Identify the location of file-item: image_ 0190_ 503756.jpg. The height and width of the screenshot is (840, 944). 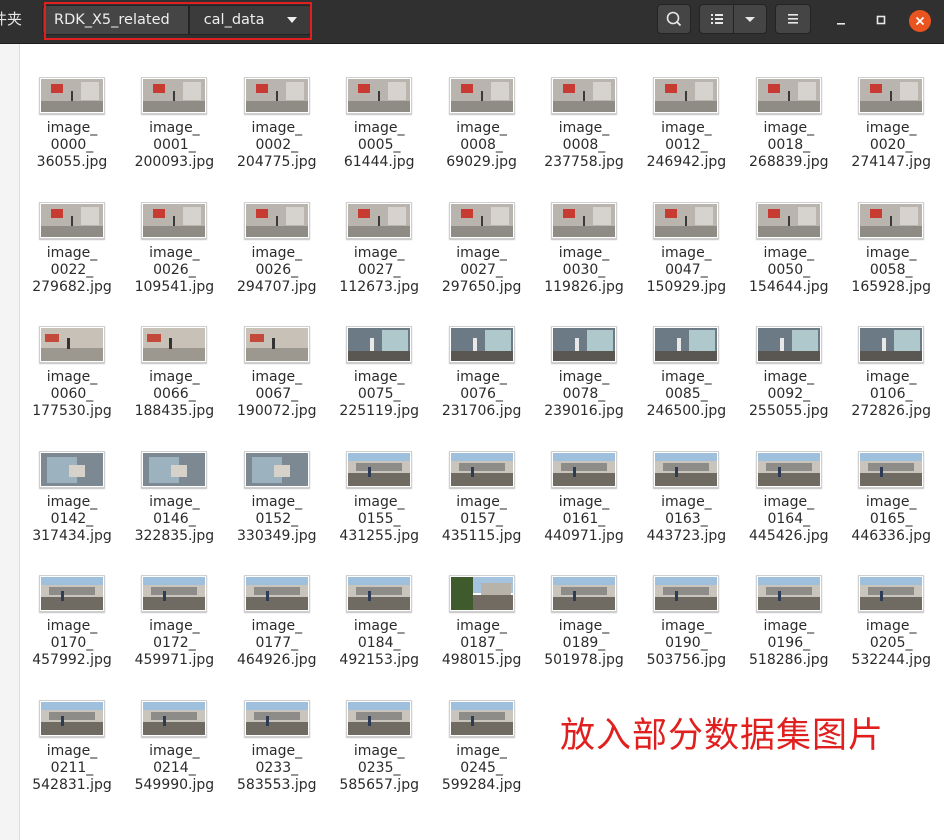
(686, 622).